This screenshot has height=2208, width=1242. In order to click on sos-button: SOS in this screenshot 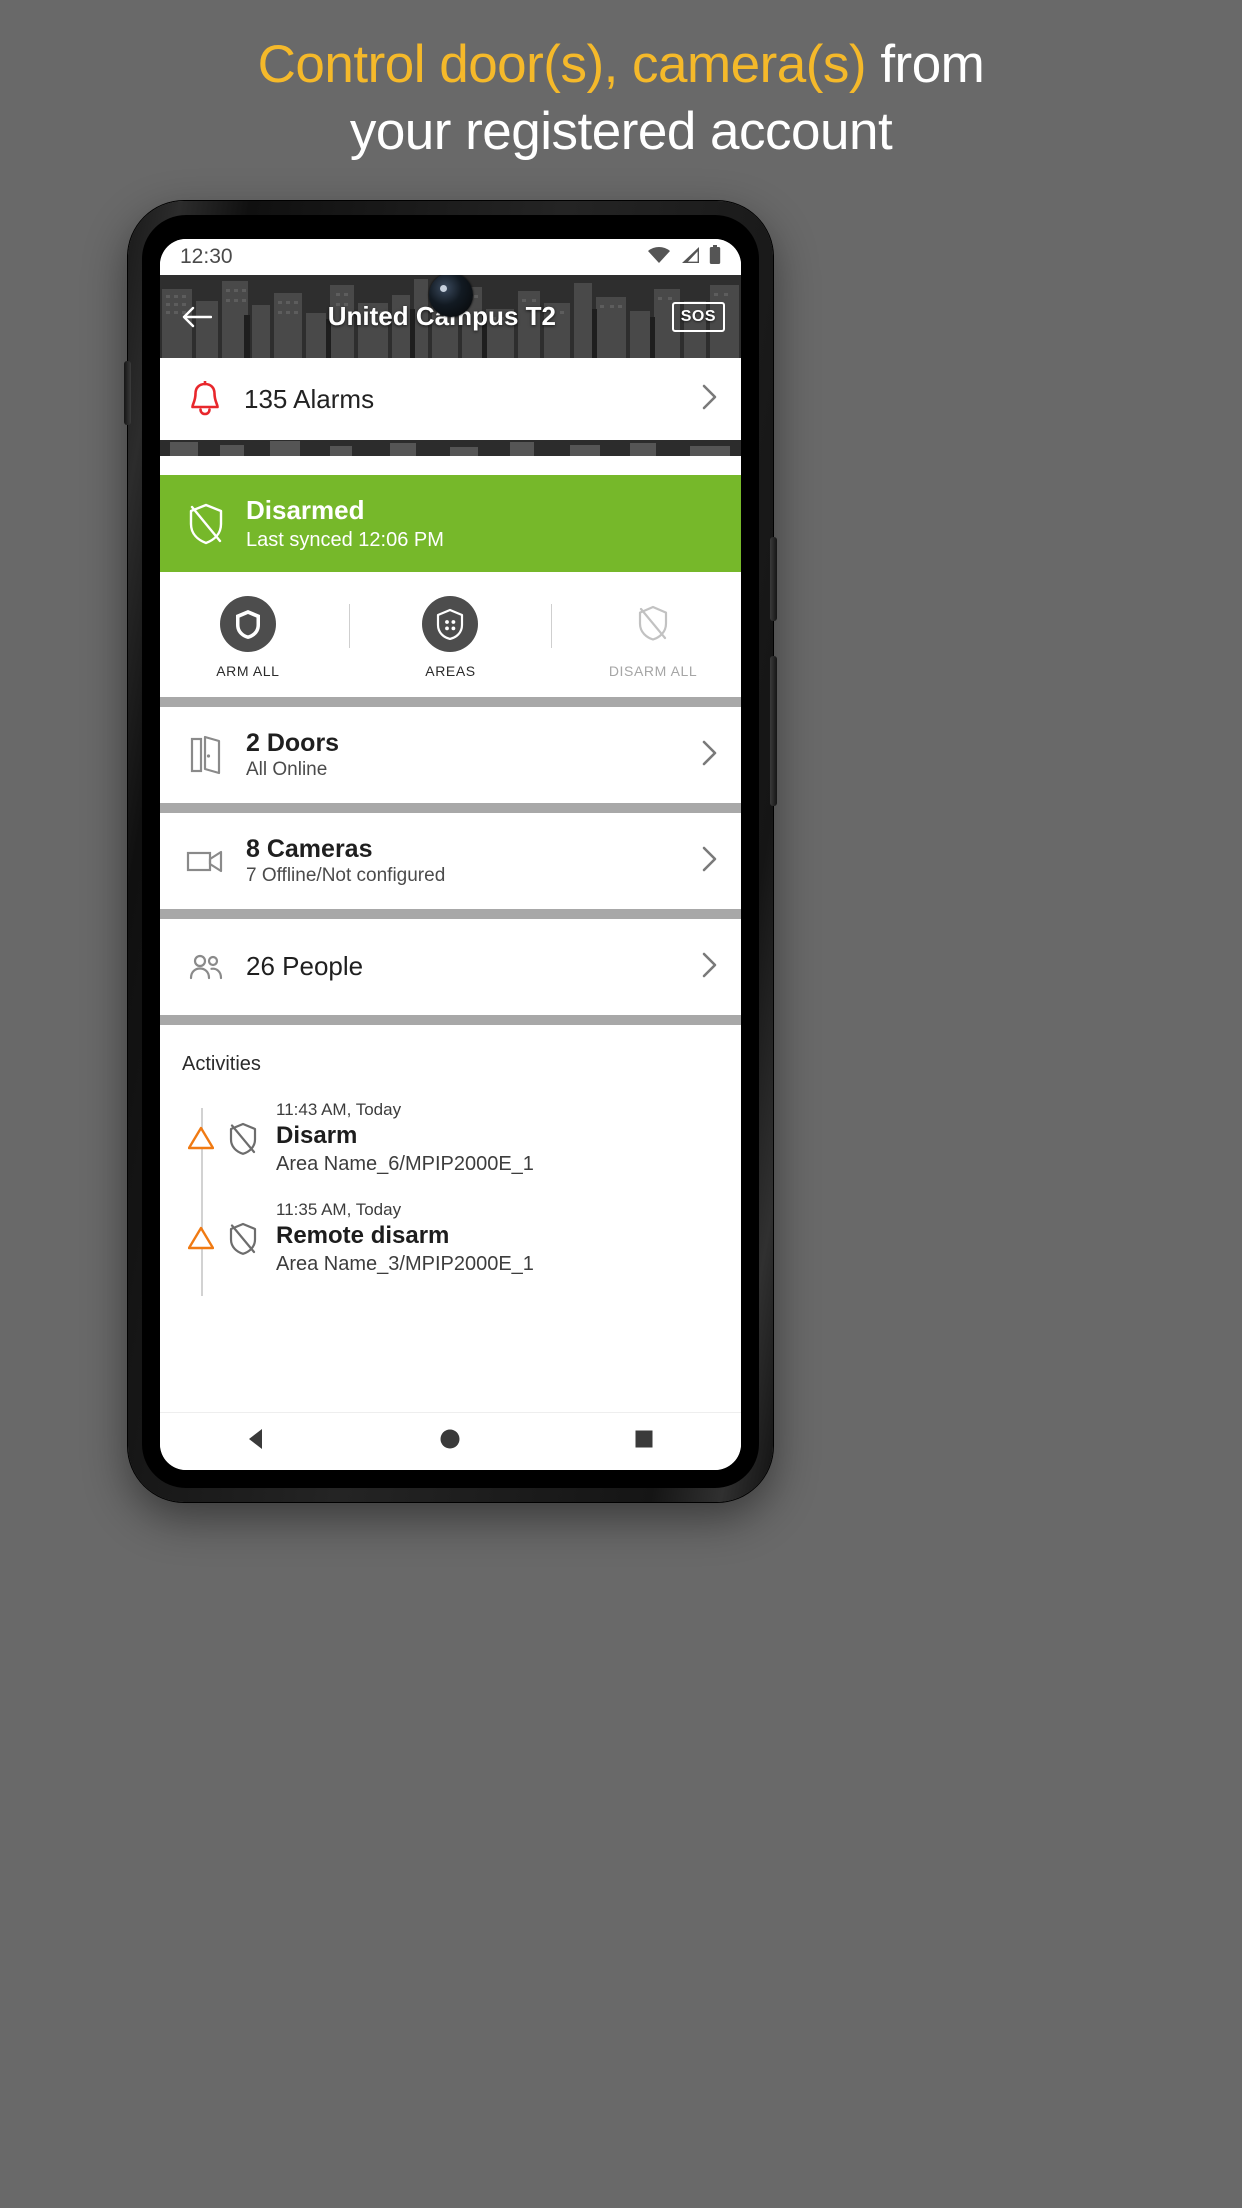, I will do `click(698, 316)`.